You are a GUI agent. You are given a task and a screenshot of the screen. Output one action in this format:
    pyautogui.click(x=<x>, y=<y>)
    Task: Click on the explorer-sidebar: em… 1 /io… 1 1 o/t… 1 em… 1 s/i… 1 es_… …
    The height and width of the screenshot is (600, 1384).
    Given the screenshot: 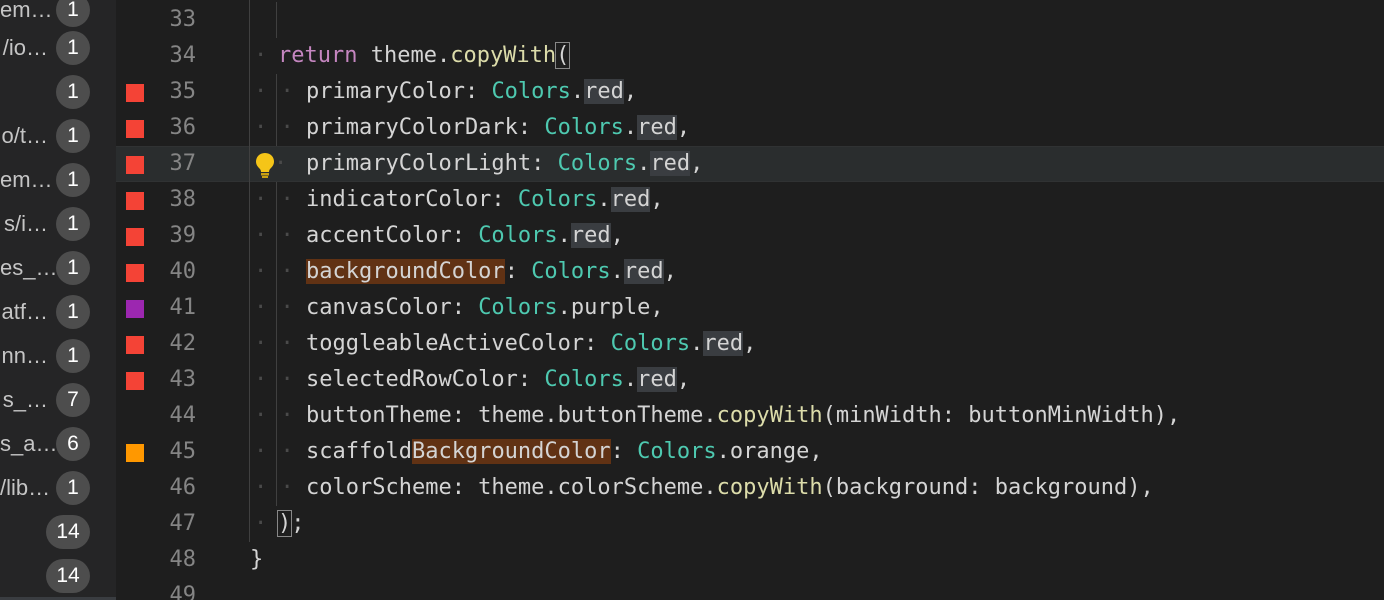 What is the action you would take?
    pyautogui.click(x=58, y=300)
    